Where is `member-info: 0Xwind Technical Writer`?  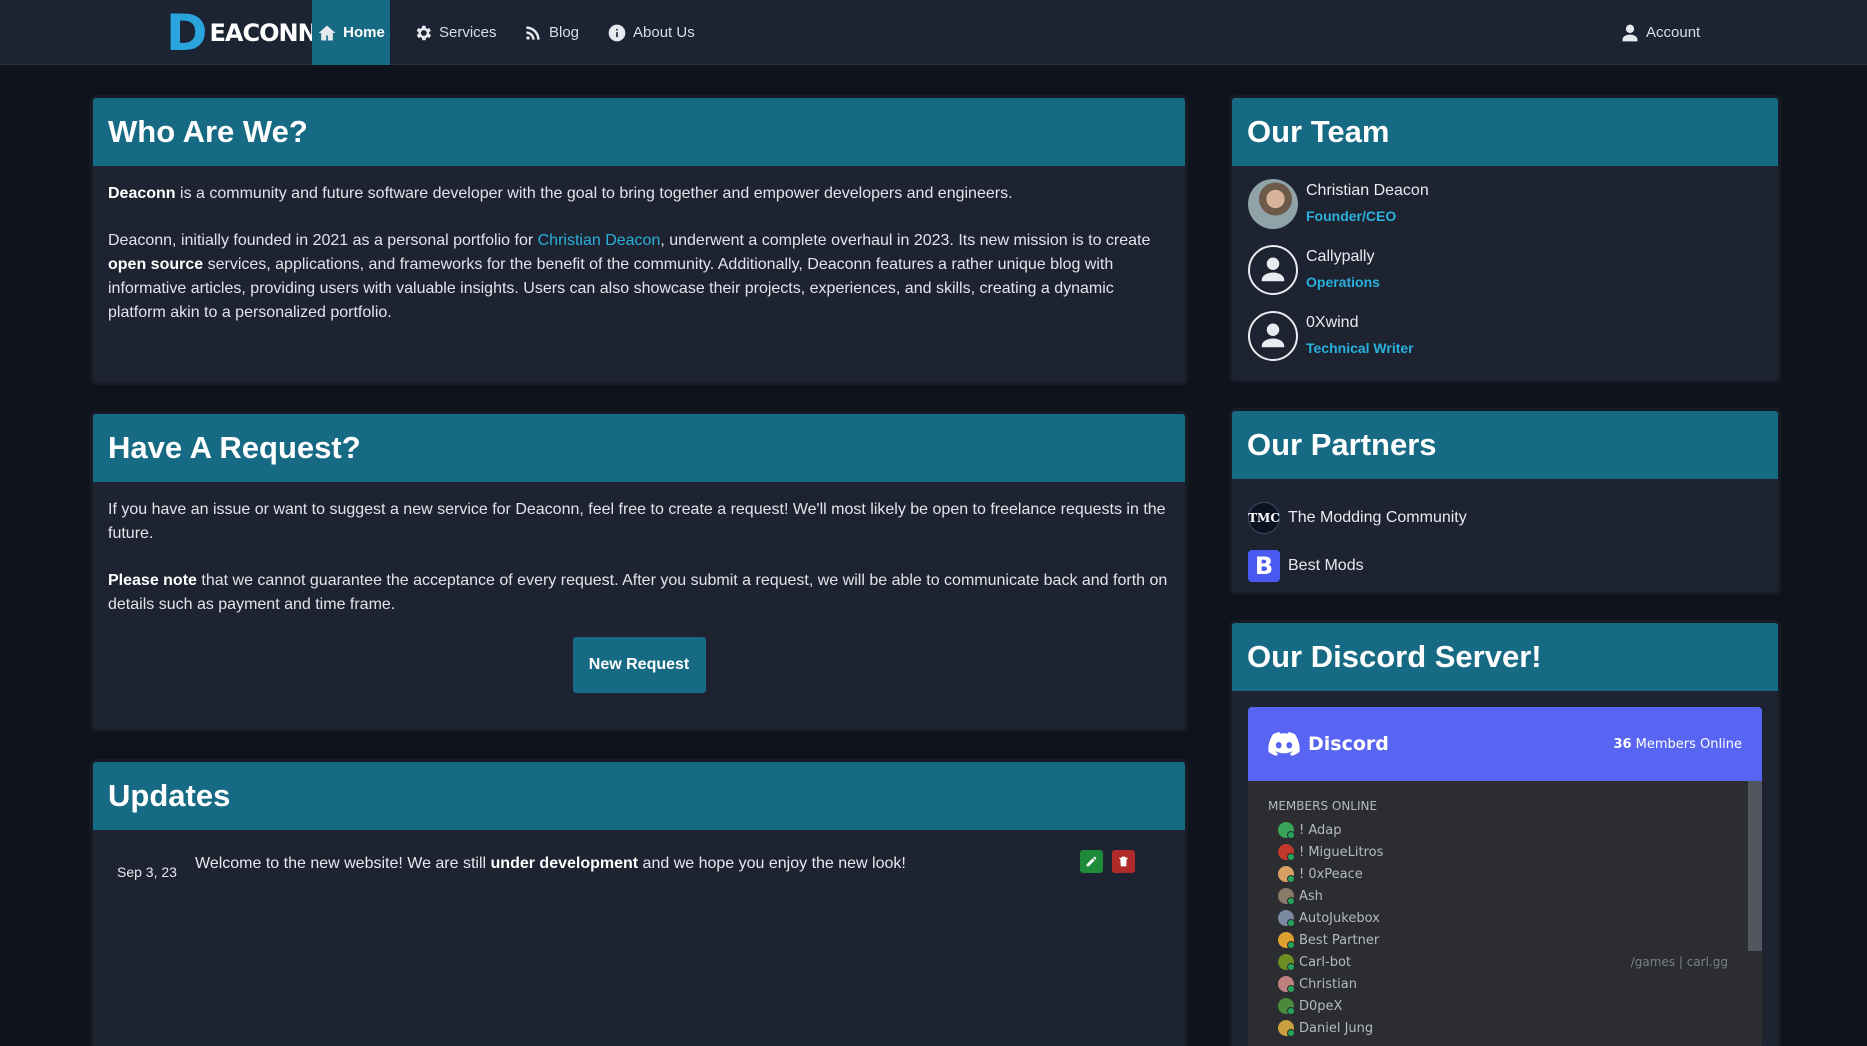
member-info: 0Xwind Technical Writer is located at coordinates (1360, 333).